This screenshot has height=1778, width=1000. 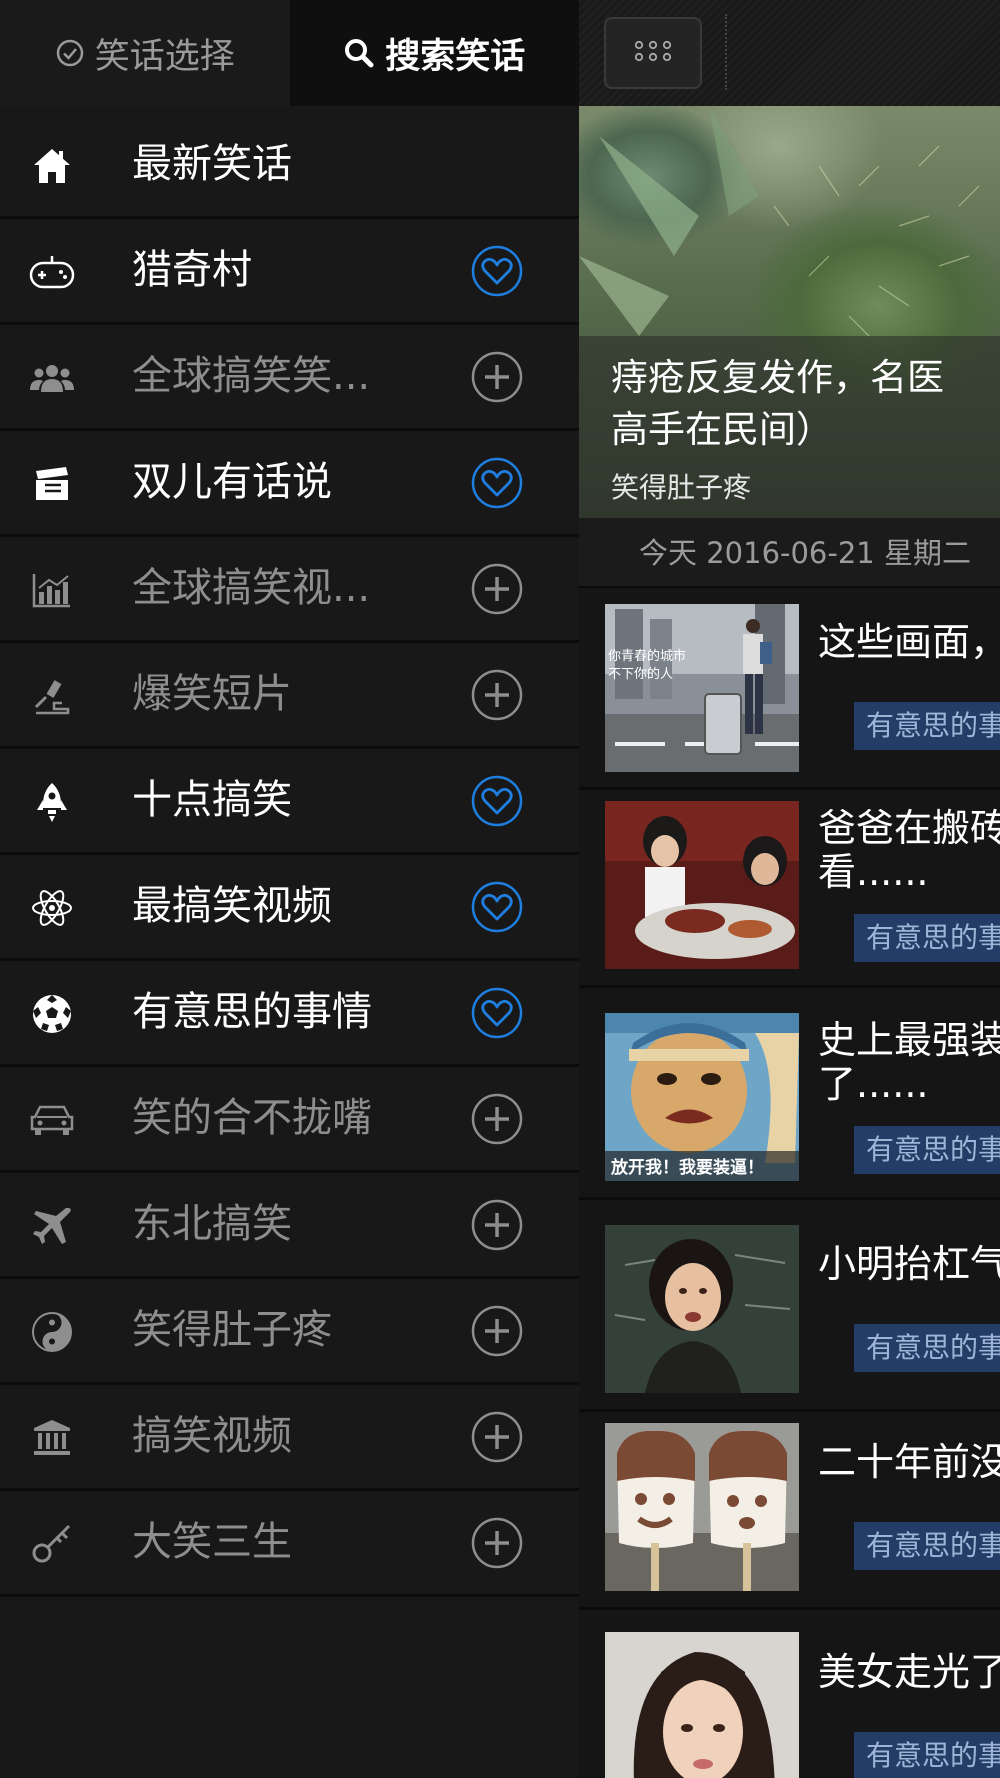 What do you see at coordinates (52, 484) in the screenshot?
I see `clapperboard-icon` at bounding box center [52, 484].